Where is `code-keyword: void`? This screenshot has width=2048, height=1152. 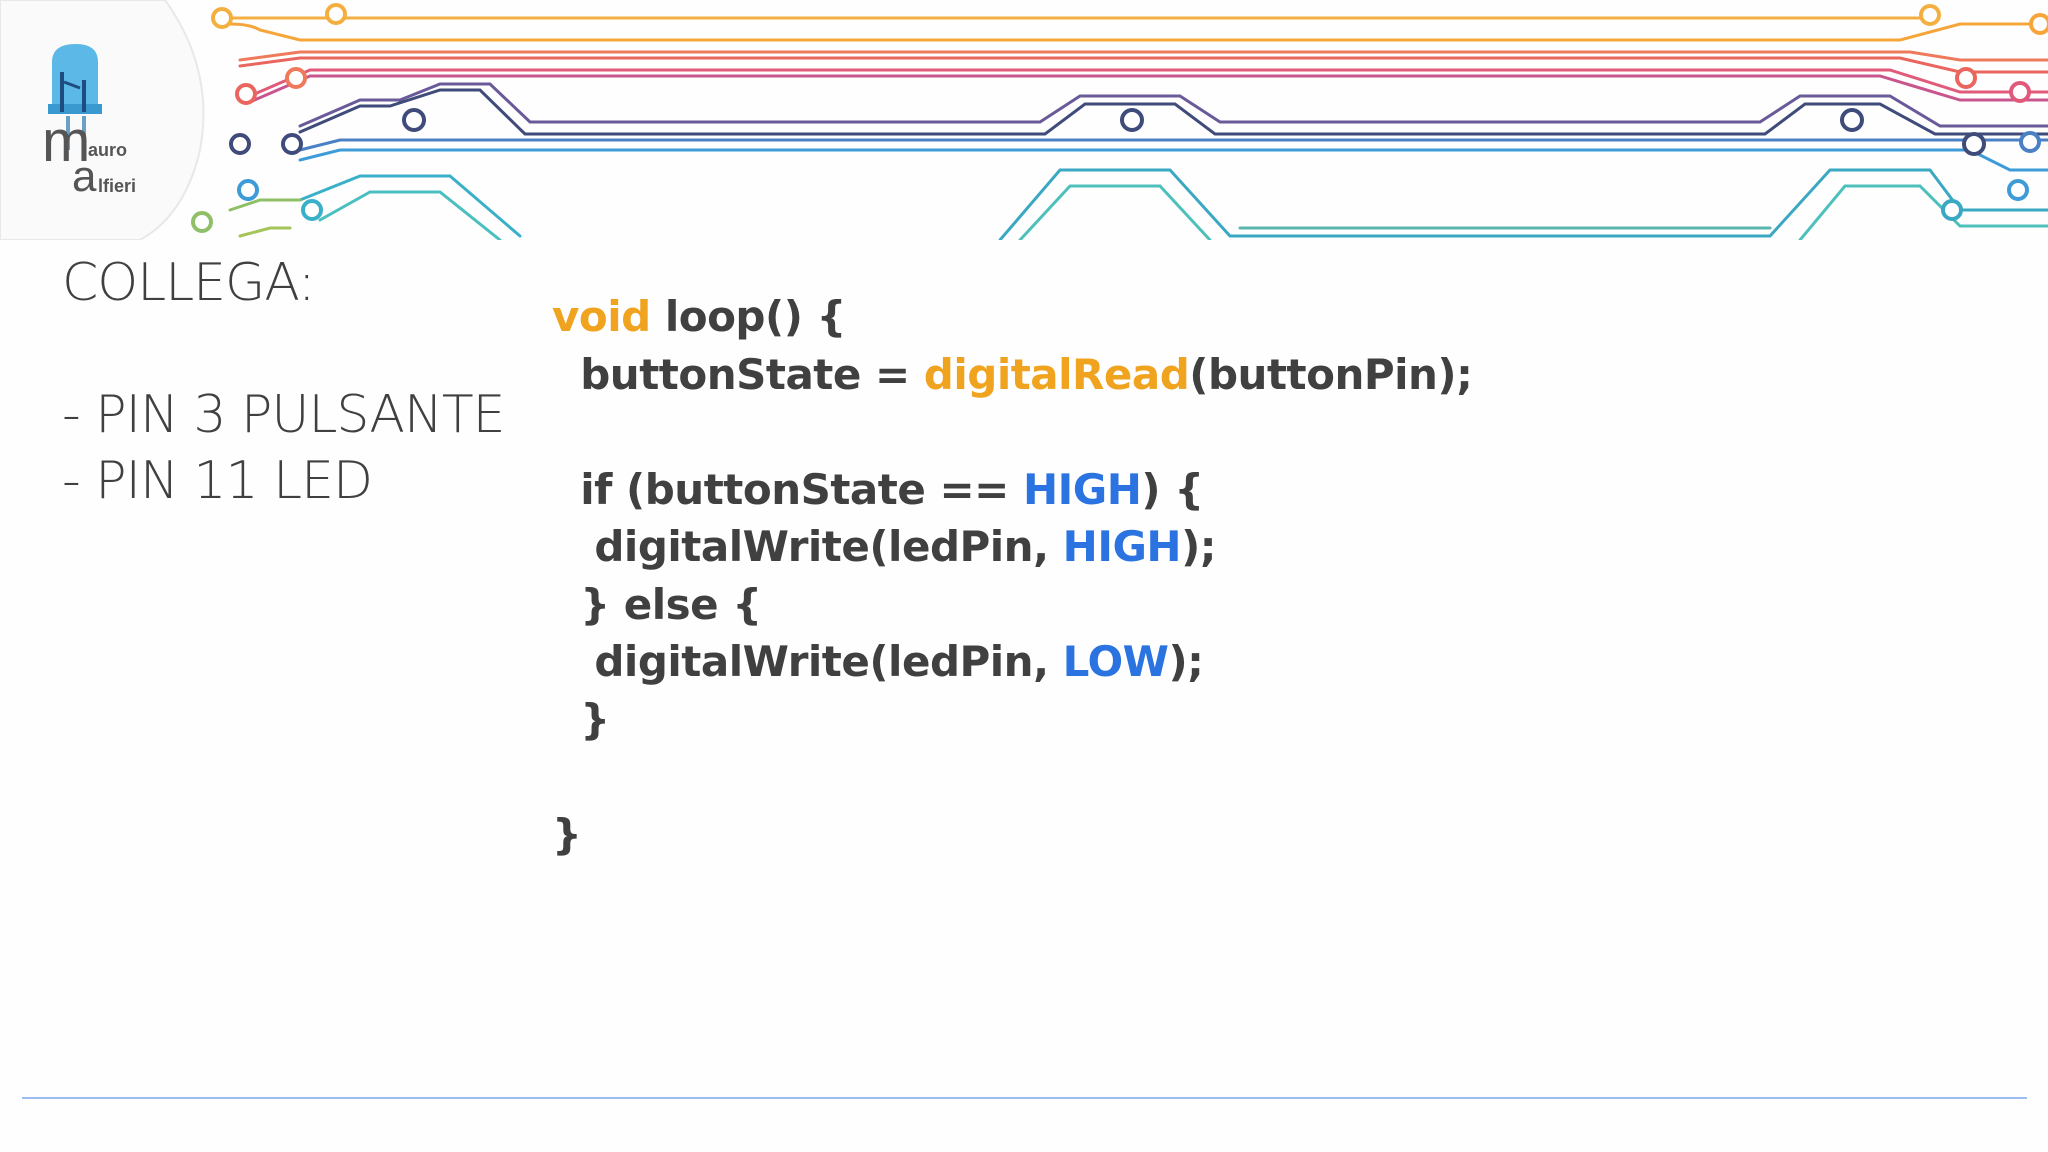 code-keyword: void is located at coordinates (601, 316).